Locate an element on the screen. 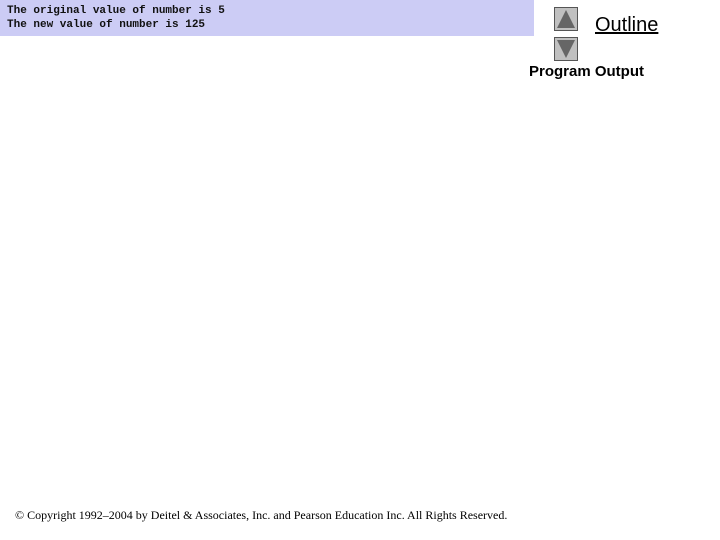 The height and width of the screenshot is (540, 720). section-label: Program Output is located at coordinates (586, 71).